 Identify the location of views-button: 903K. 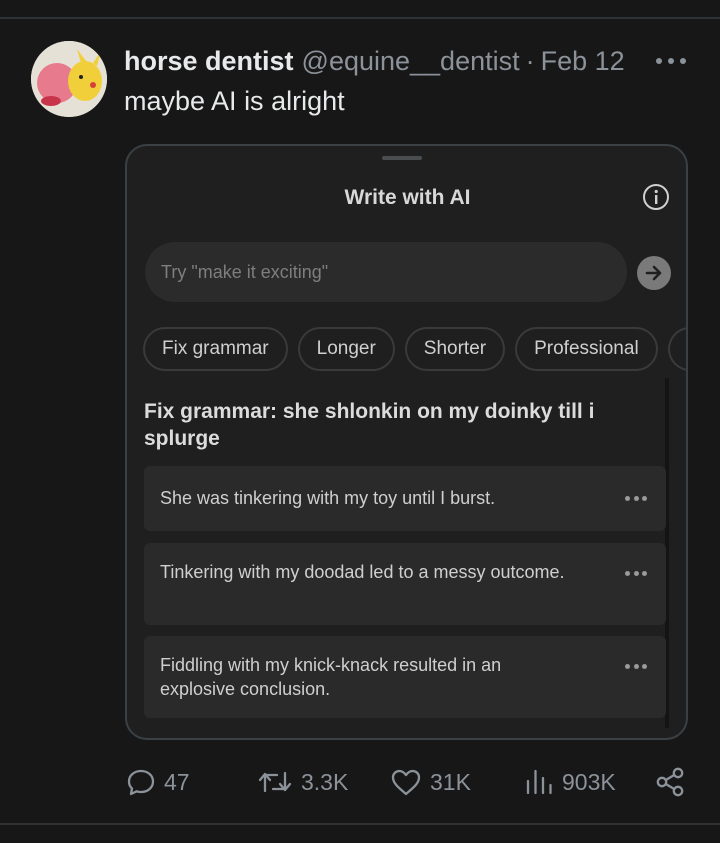
(570, 782).